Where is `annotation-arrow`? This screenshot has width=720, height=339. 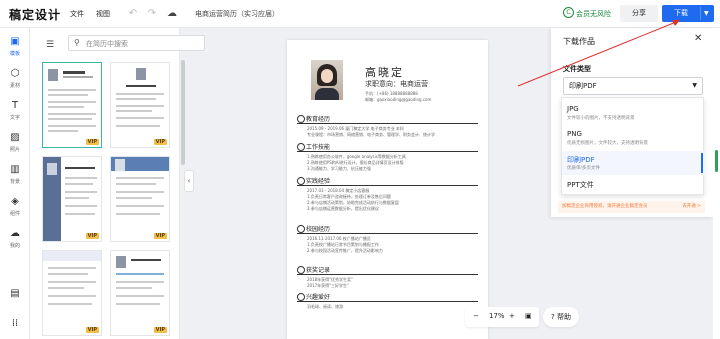
annotation-arrow is located at coordinates (598, 53).